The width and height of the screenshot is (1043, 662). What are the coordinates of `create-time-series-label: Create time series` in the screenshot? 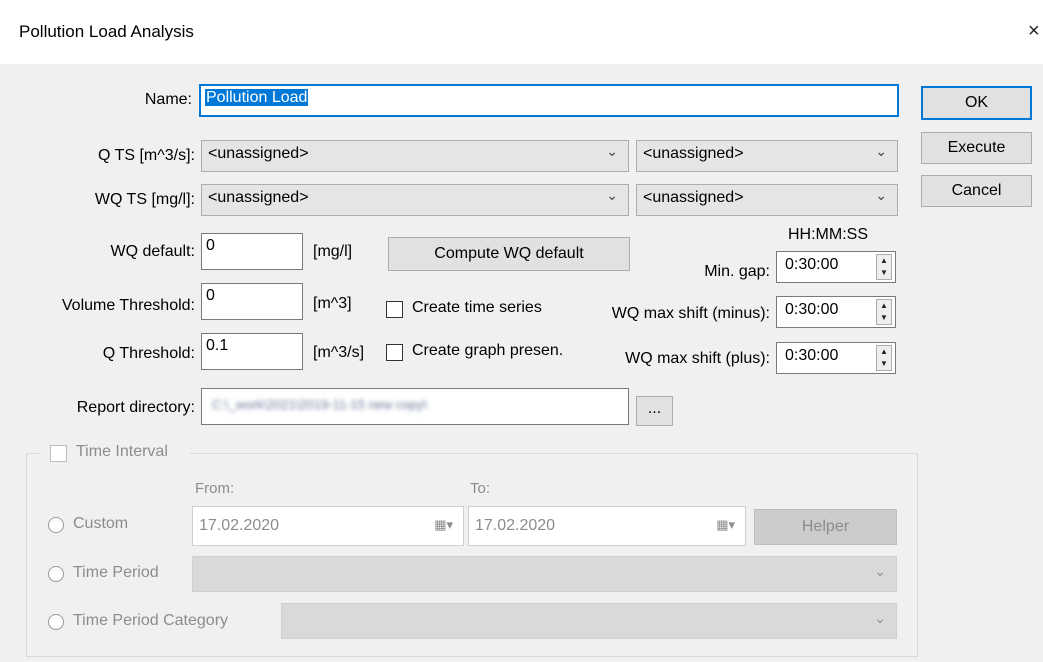 It's located at (477, 307).